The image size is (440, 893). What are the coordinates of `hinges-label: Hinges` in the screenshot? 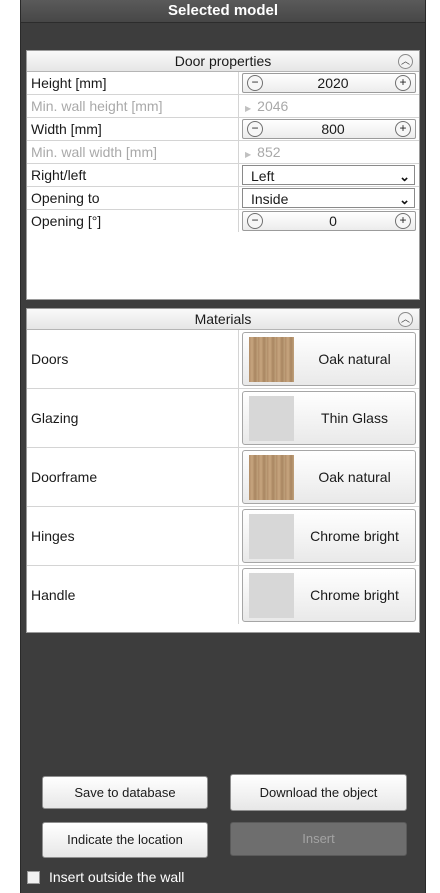 It's located at (133, 536).